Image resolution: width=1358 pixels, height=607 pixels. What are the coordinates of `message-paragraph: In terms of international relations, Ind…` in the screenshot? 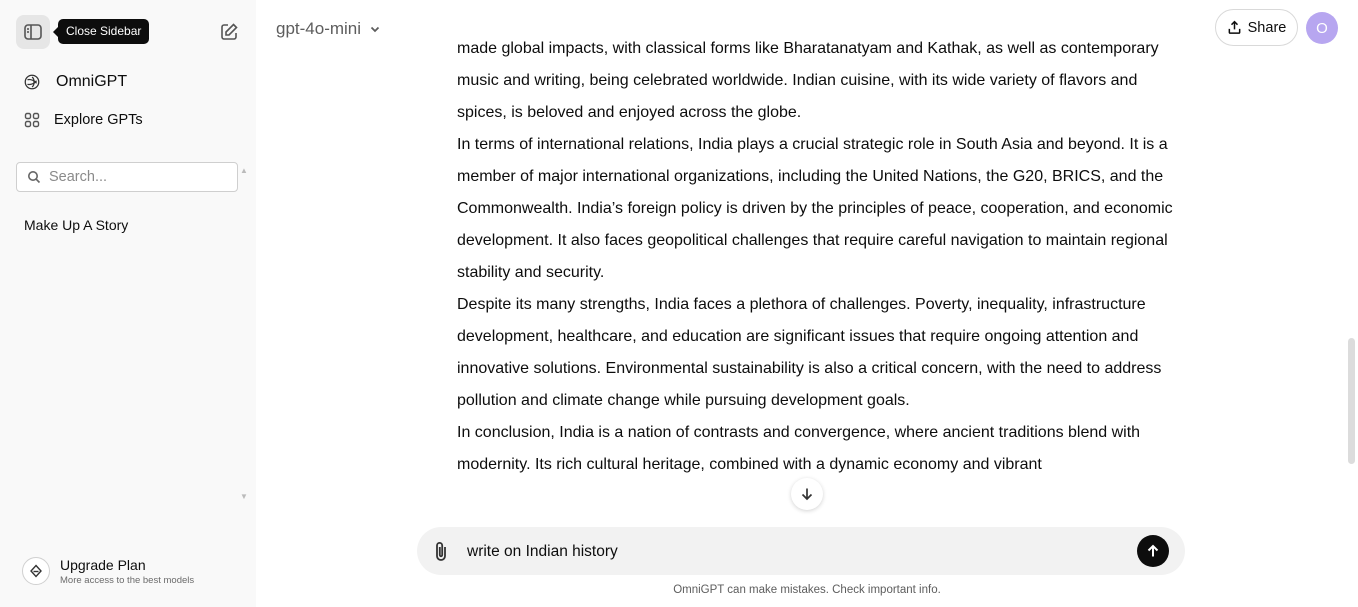 It's located at (815, 208).